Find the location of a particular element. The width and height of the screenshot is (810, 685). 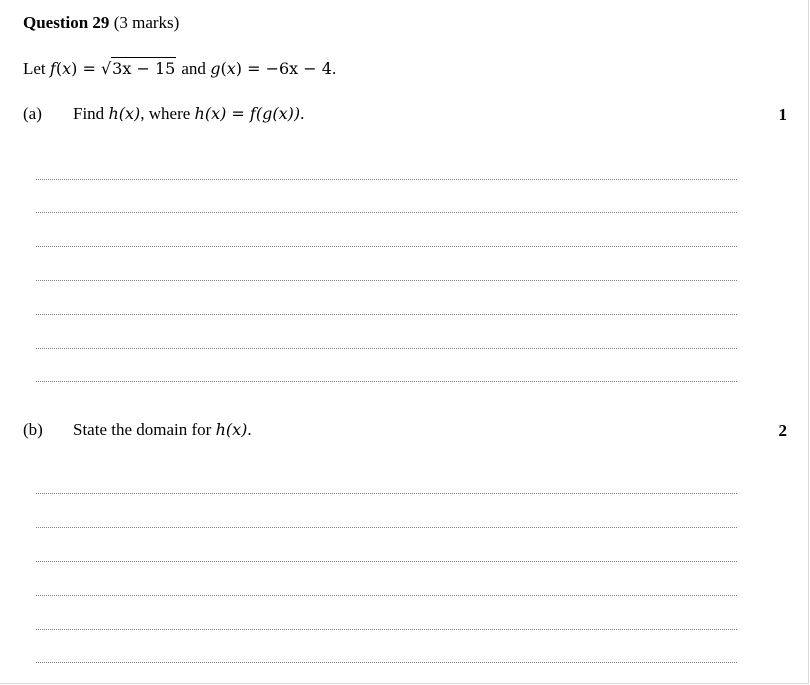

stem-and: and is located at coordinates (193, 68).